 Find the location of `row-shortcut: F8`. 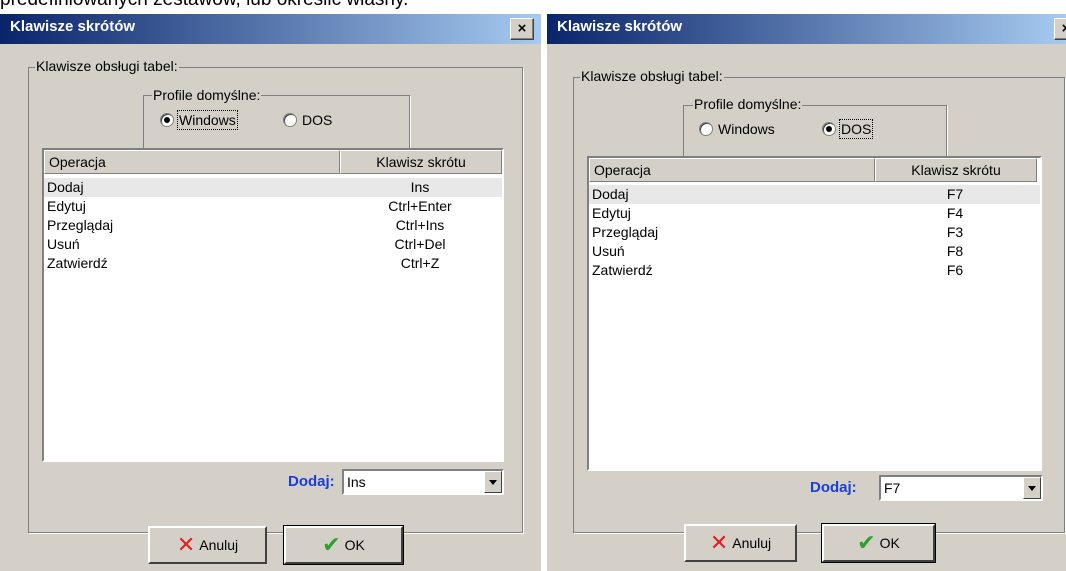

row-shortcut: F8 is located at coordinates (955, 251).